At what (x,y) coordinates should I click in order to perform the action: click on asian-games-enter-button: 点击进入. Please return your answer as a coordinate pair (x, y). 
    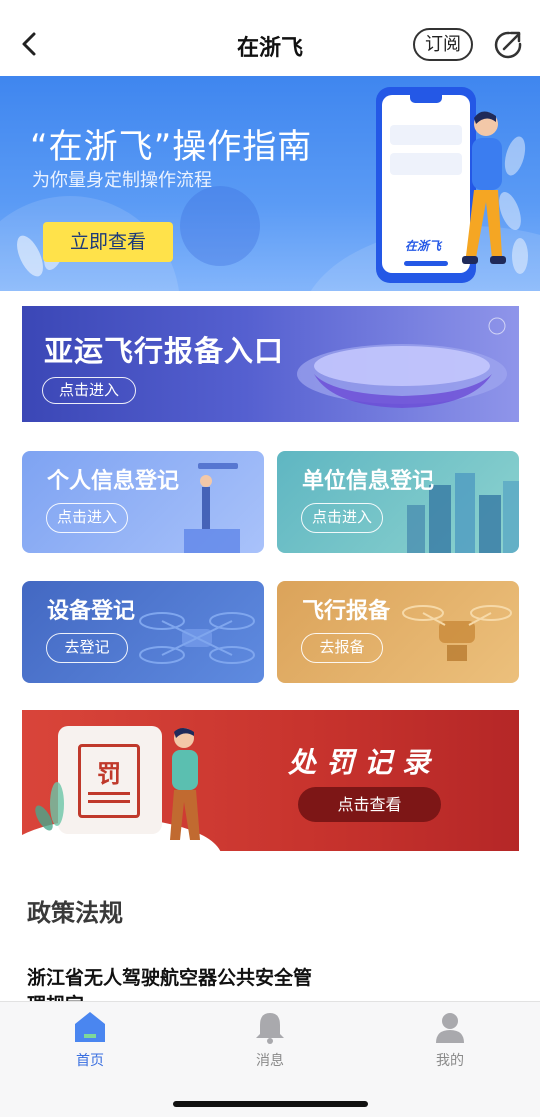
    Looking at the image, I should click on (89, 390).